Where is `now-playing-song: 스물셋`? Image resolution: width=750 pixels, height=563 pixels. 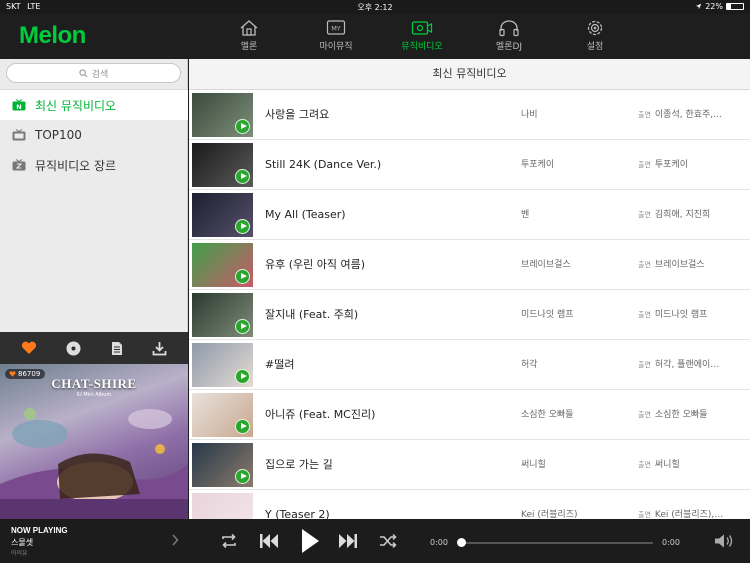
now-playing-song: 스물셋 is located at coordinates (22, 542).